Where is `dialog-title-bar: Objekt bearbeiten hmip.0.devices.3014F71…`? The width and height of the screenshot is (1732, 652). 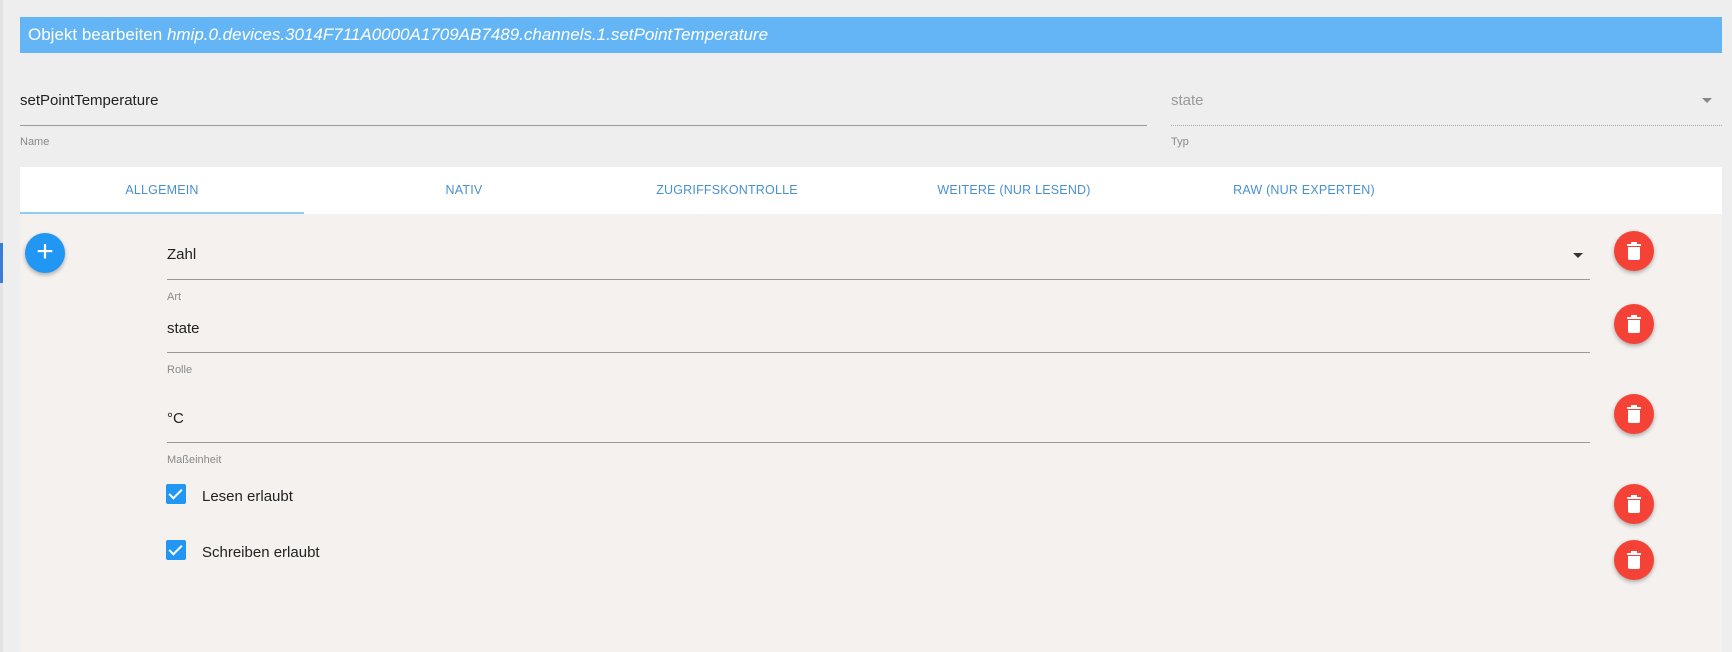
dialog-title-bar: Objekt bearbeiten hmip.0.devices.3014F71… is located at coordinates (871, 35).